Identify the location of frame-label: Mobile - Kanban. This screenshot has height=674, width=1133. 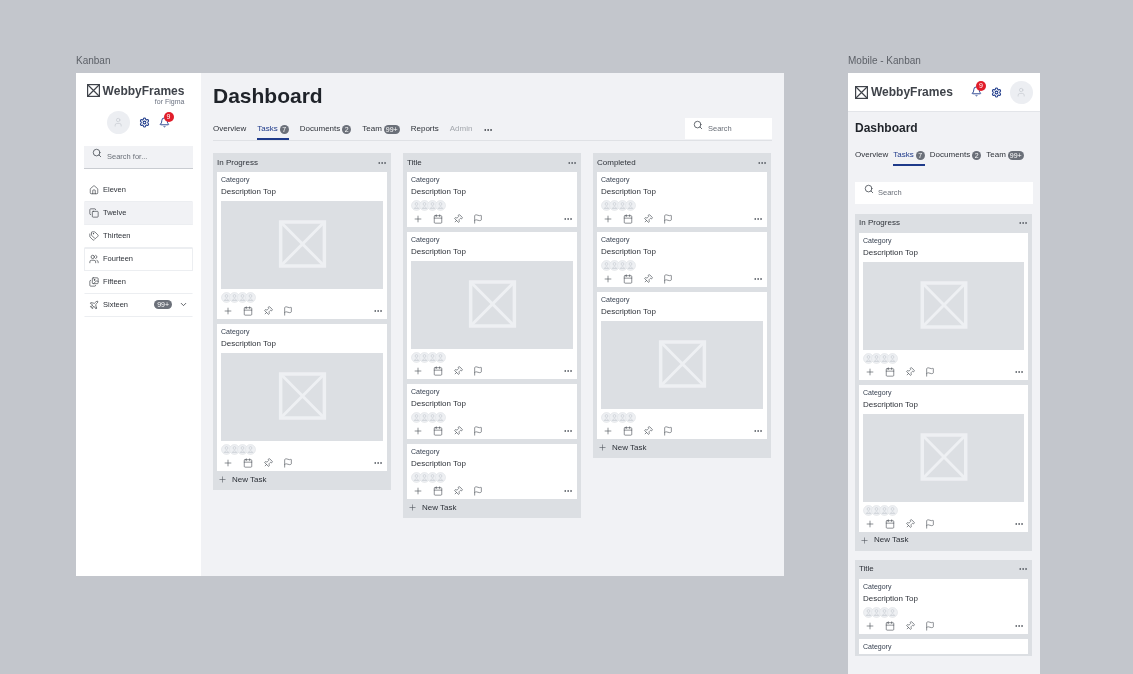
(884, 61).